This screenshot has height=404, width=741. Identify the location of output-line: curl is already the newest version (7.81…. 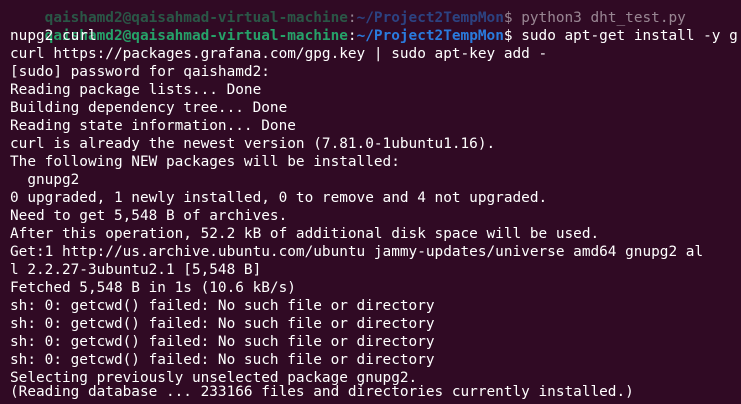
(253, 144).